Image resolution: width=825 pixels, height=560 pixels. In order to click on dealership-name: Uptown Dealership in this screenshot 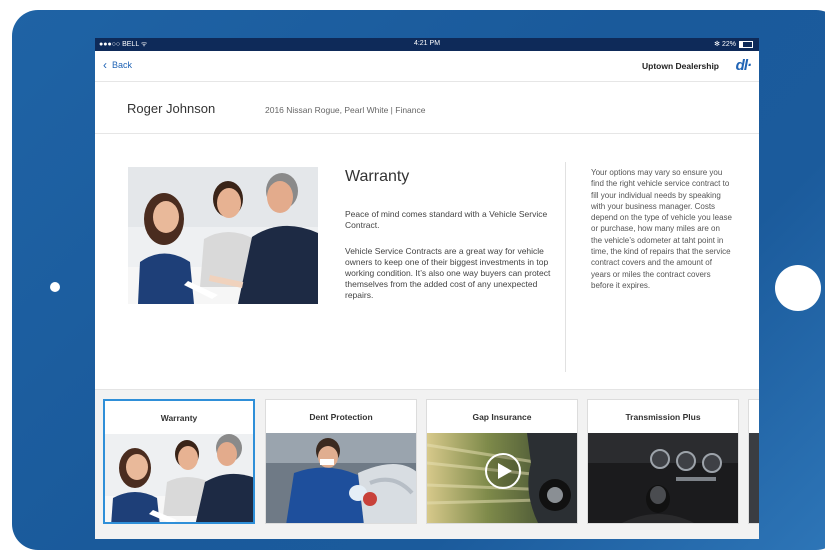, I will do `click(680, 66)`.